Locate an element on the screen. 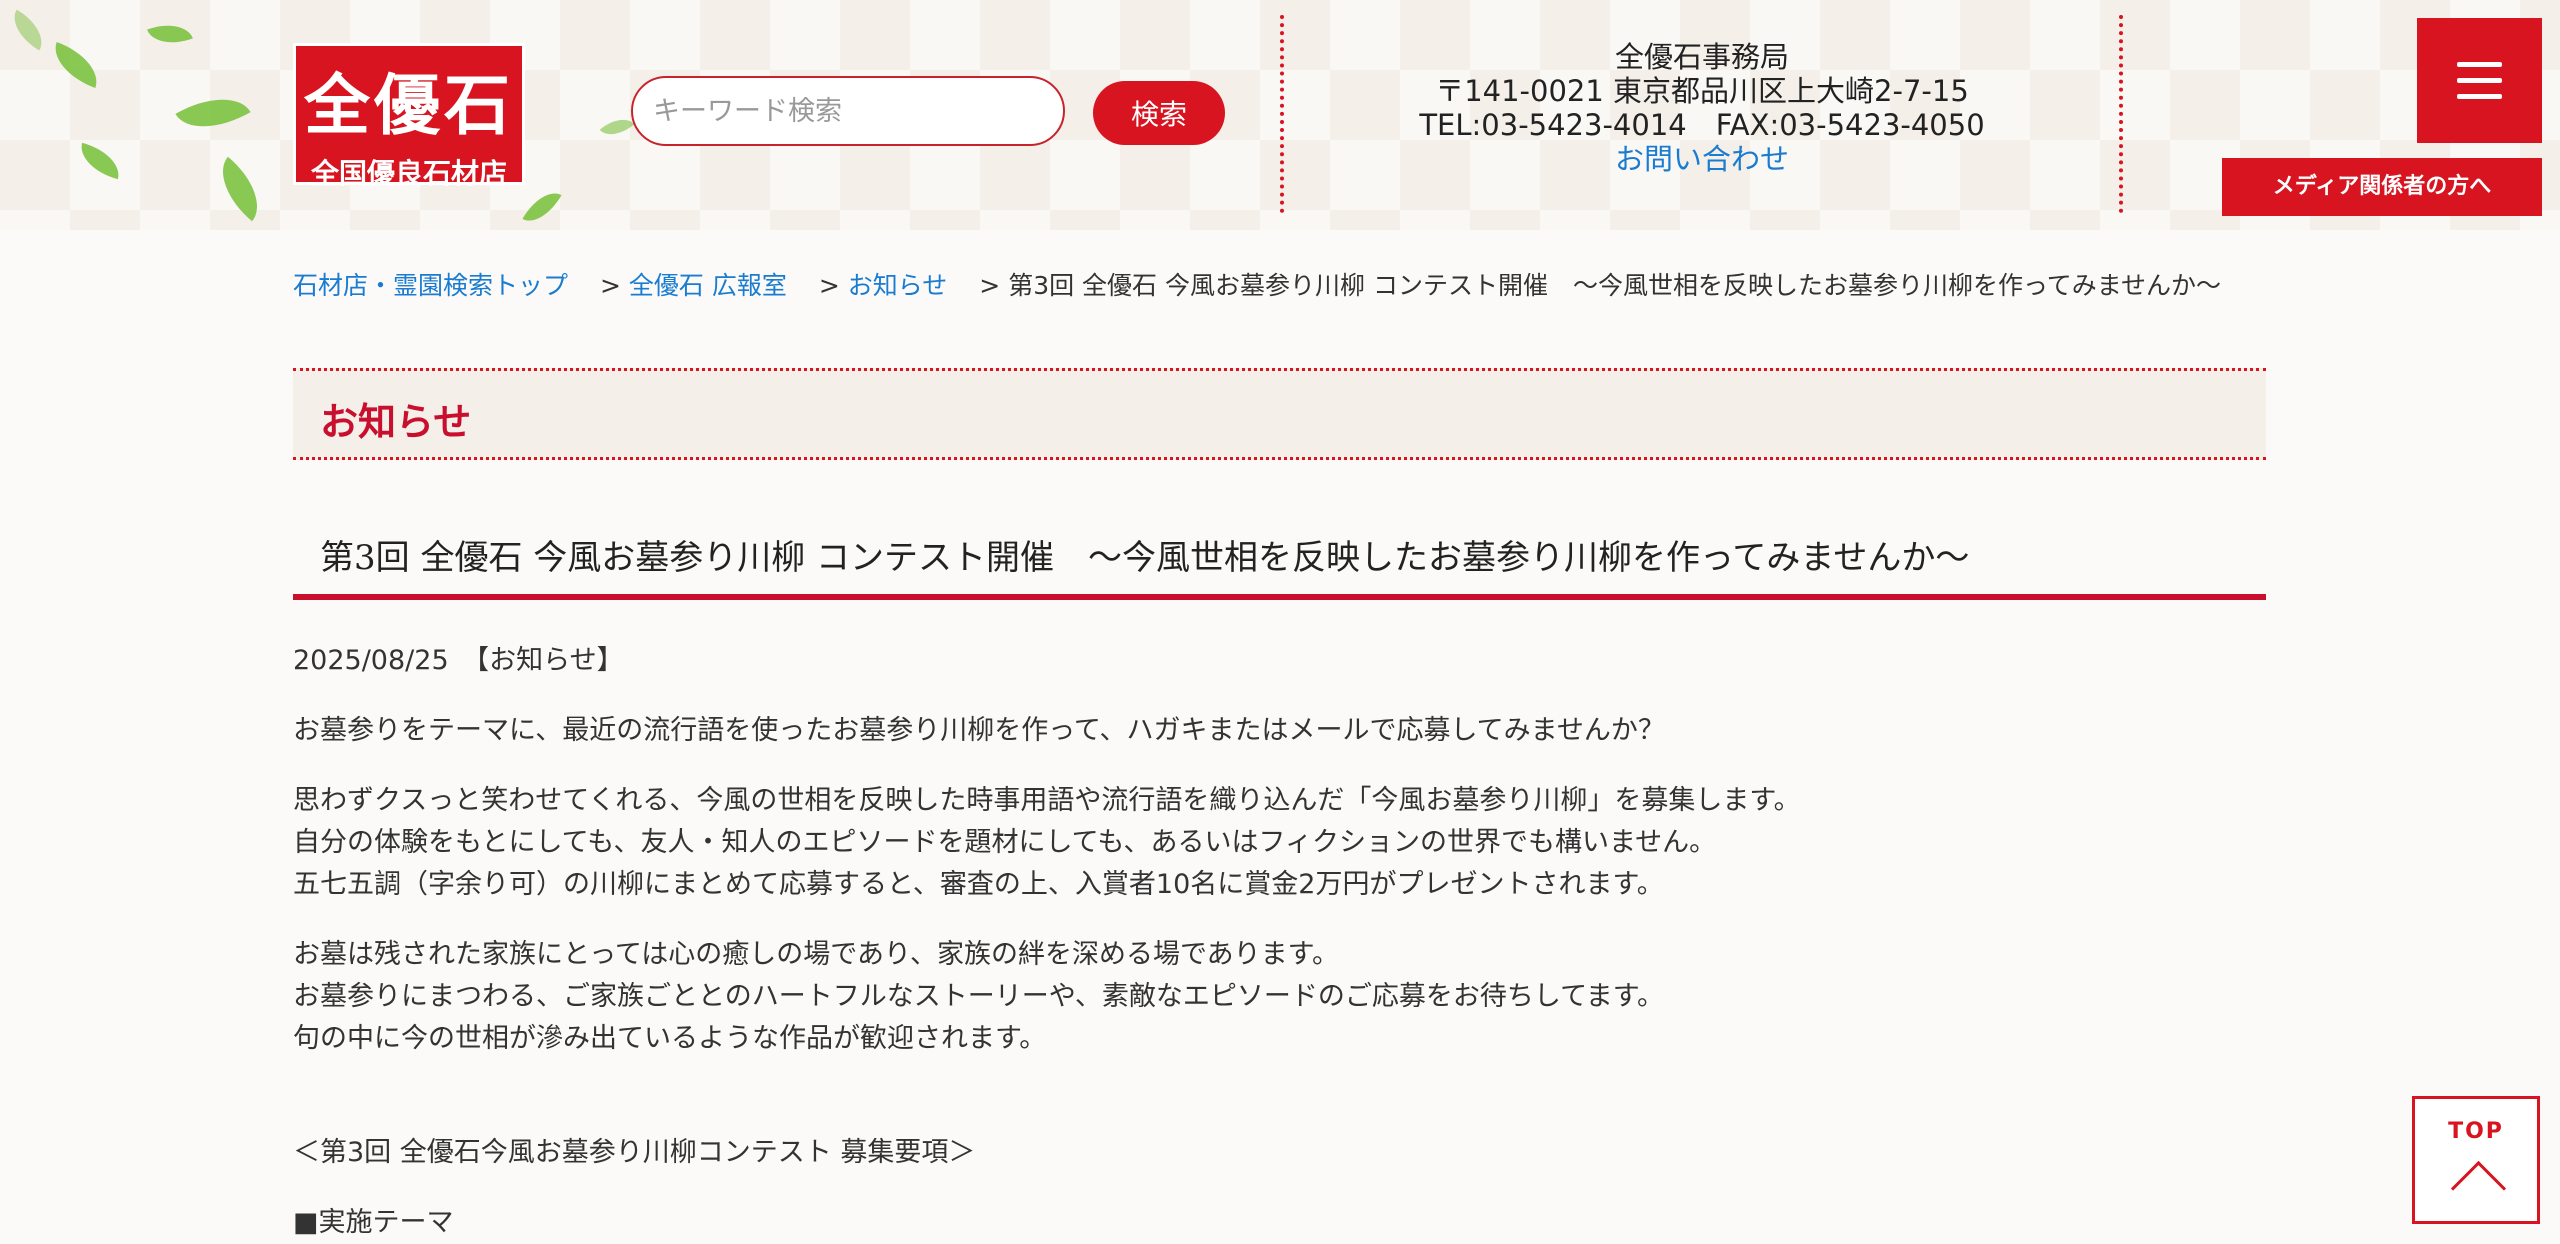 This screenshot has width=2560, height=1244. section-heading: お知らせ is located at coordinates (396, 421).